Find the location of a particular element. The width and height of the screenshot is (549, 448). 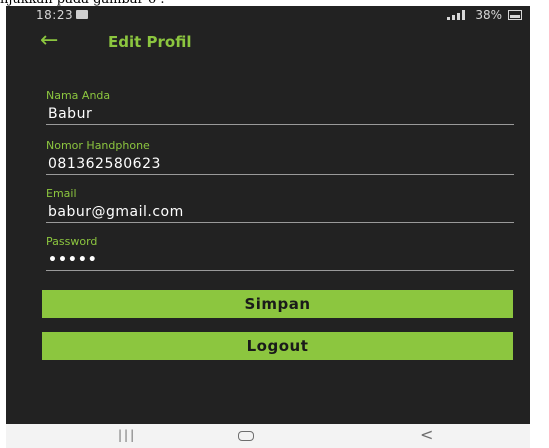

back-arrow-icon: ← is located at coordinates (49, 41).